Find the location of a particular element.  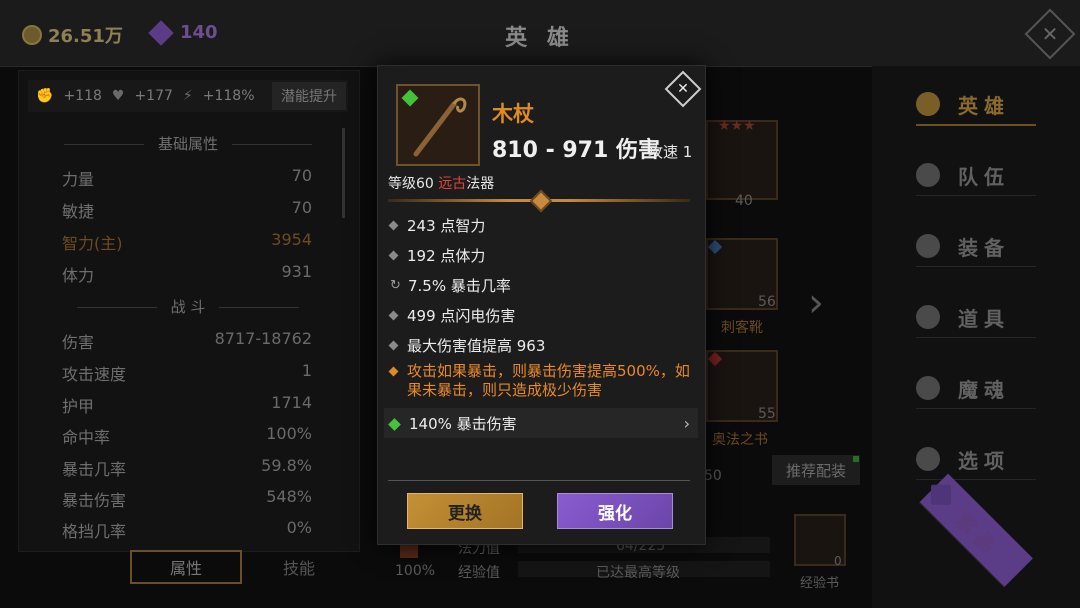

attr-value: 100% is located at coordinates (289, 433).